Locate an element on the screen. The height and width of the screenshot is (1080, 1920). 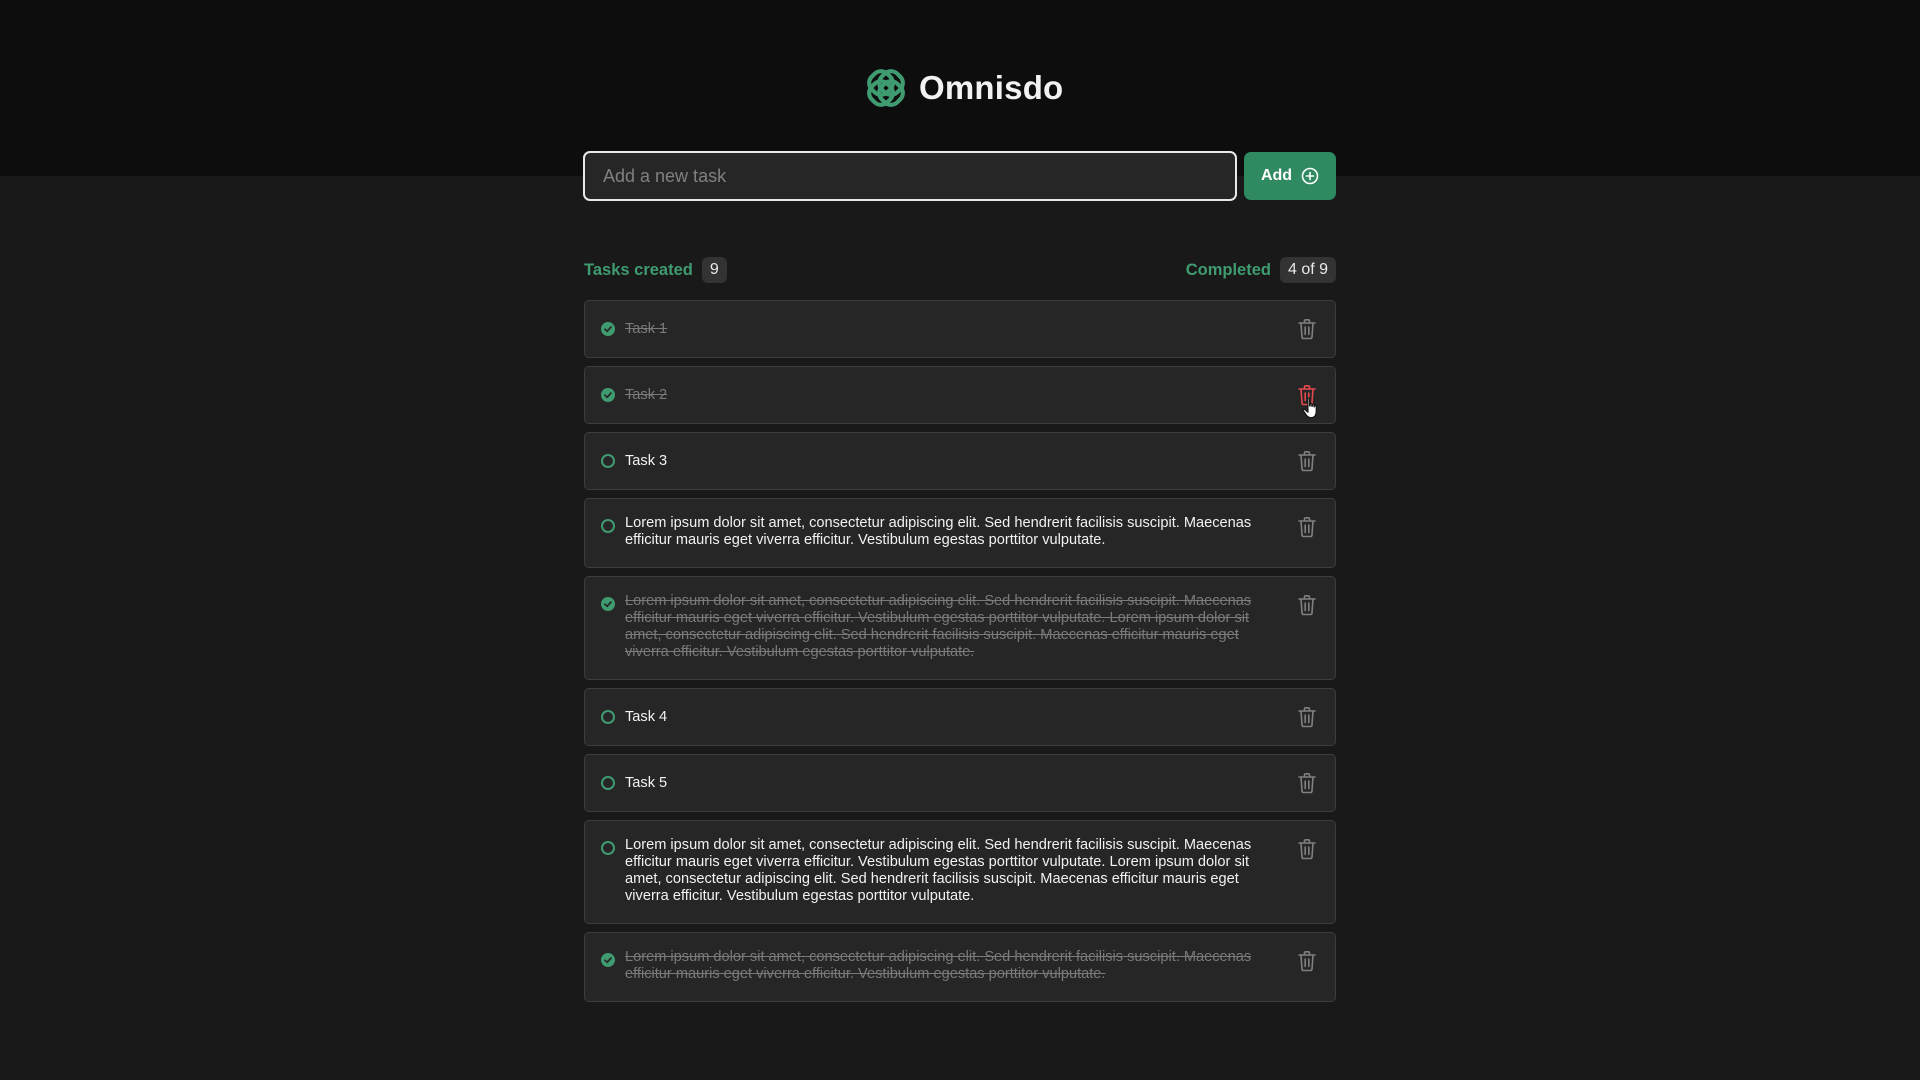
tasks-created-label: Tasks created is located at coordinates (638, 269).